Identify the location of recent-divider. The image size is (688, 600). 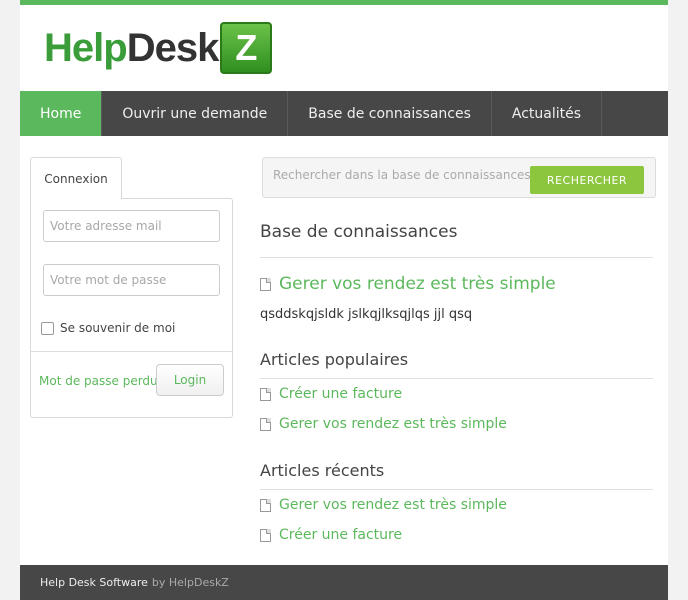
(456, 489).